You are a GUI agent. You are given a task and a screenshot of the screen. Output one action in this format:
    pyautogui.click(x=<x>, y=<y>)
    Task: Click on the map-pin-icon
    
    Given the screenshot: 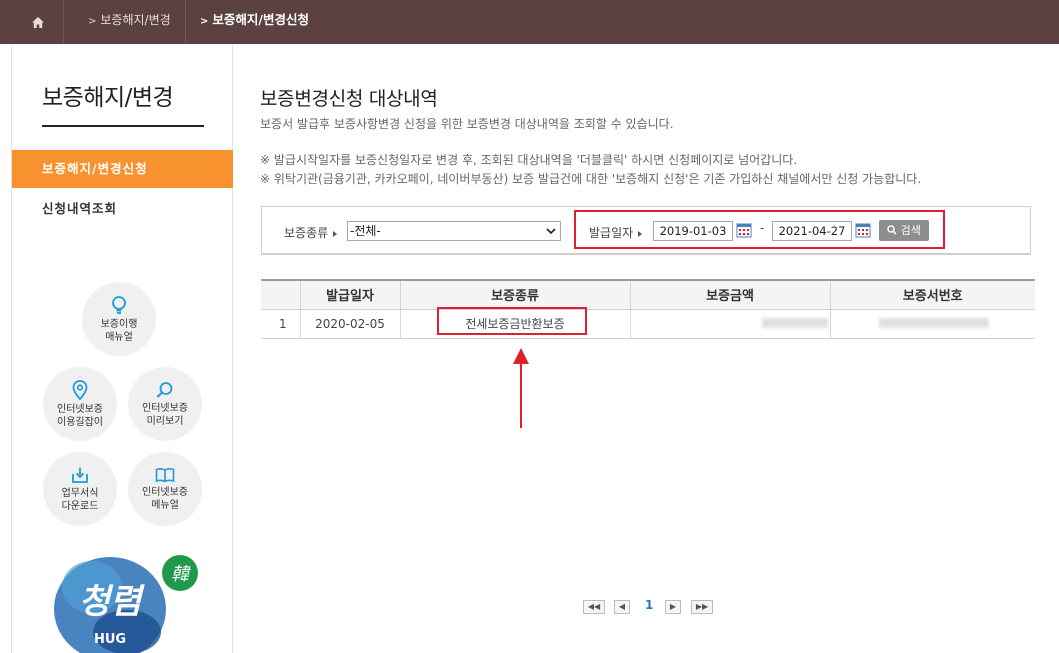 What is the action you would take?
    pyautogui.click(x=80, y=389)
    